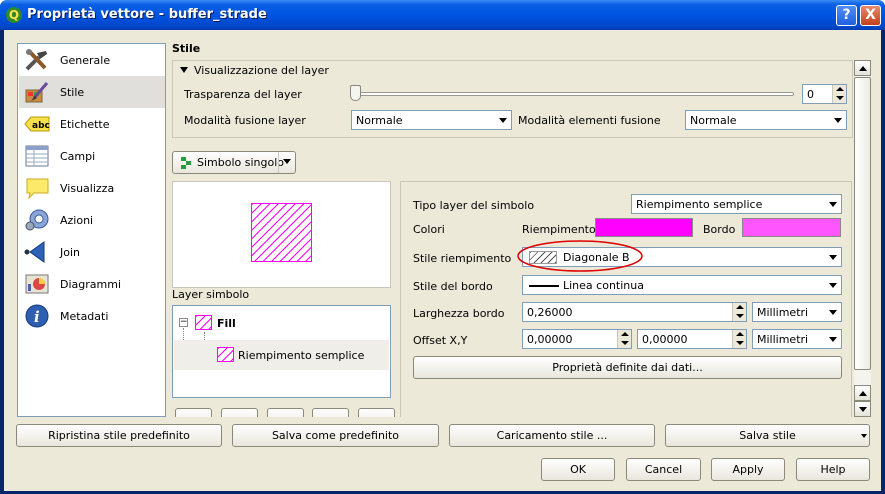  I want to click on offset-y-spinbox: 0,00000, so click(692, 339).